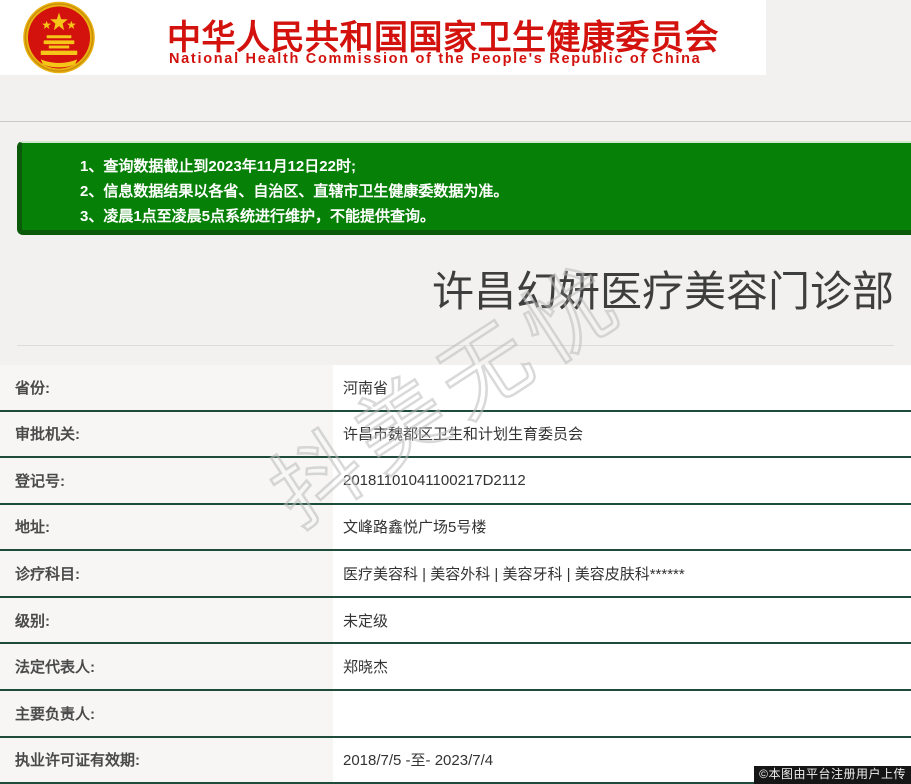 The image size is (911, 784). Describe the element at coordinates (166, 713) in the screenshot. I see `row-label: 主要负责人:` at that location.